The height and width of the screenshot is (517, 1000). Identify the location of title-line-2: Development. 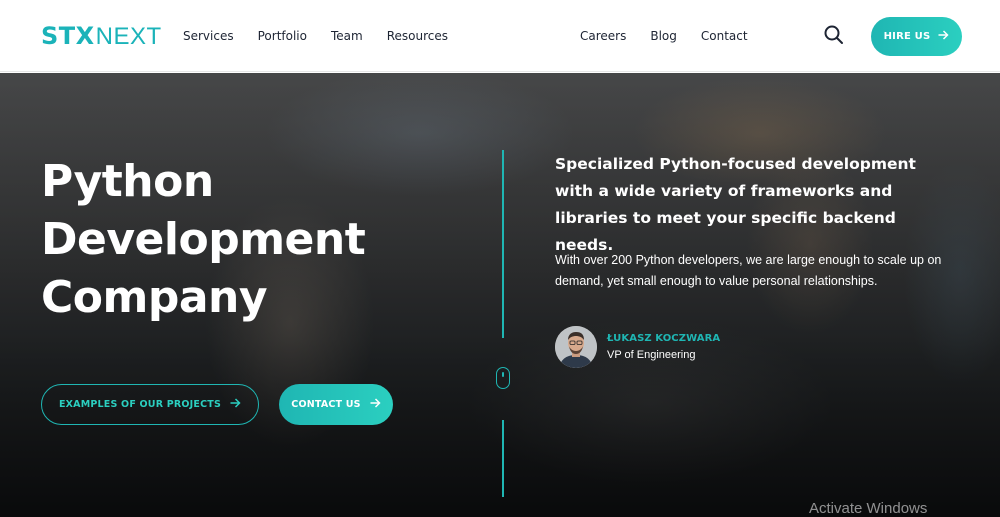
(203, 239).